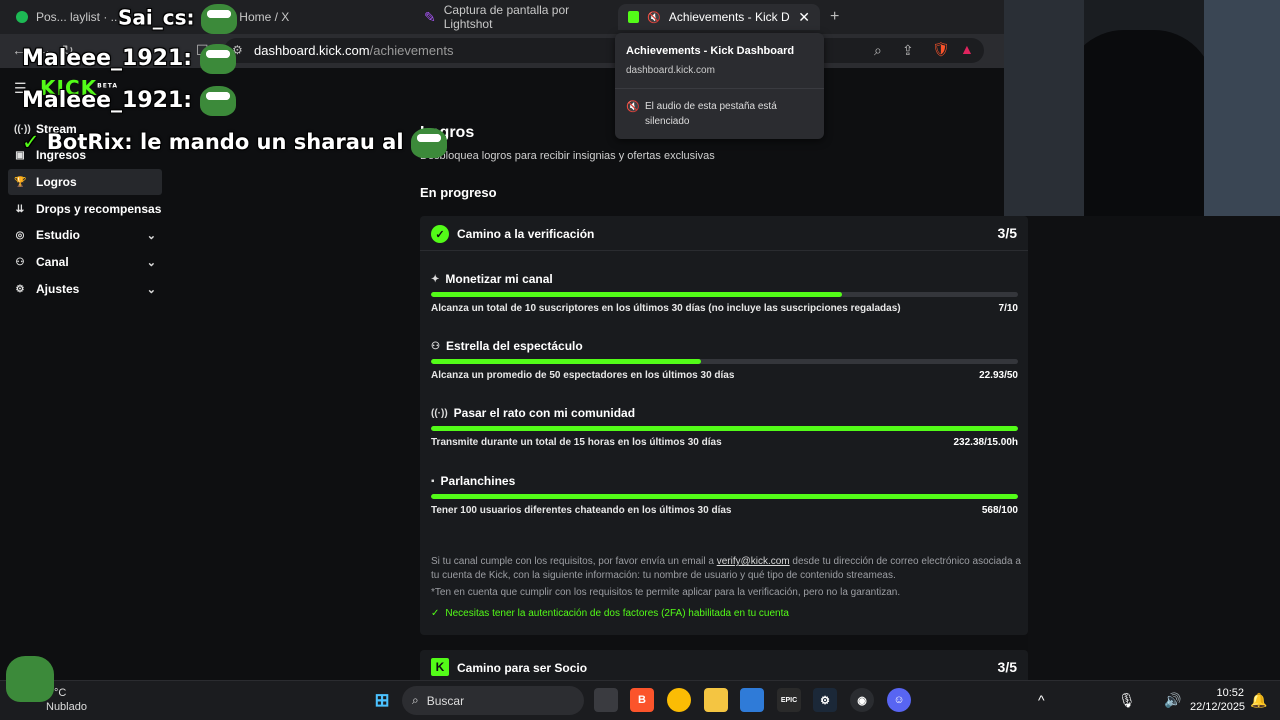 The width and height of the screenshot is (1280, 720). Describe the element at coordinates (99, 209) in the screenshot. I see `sidebar-item-label: Drops y recompensas` at that location.